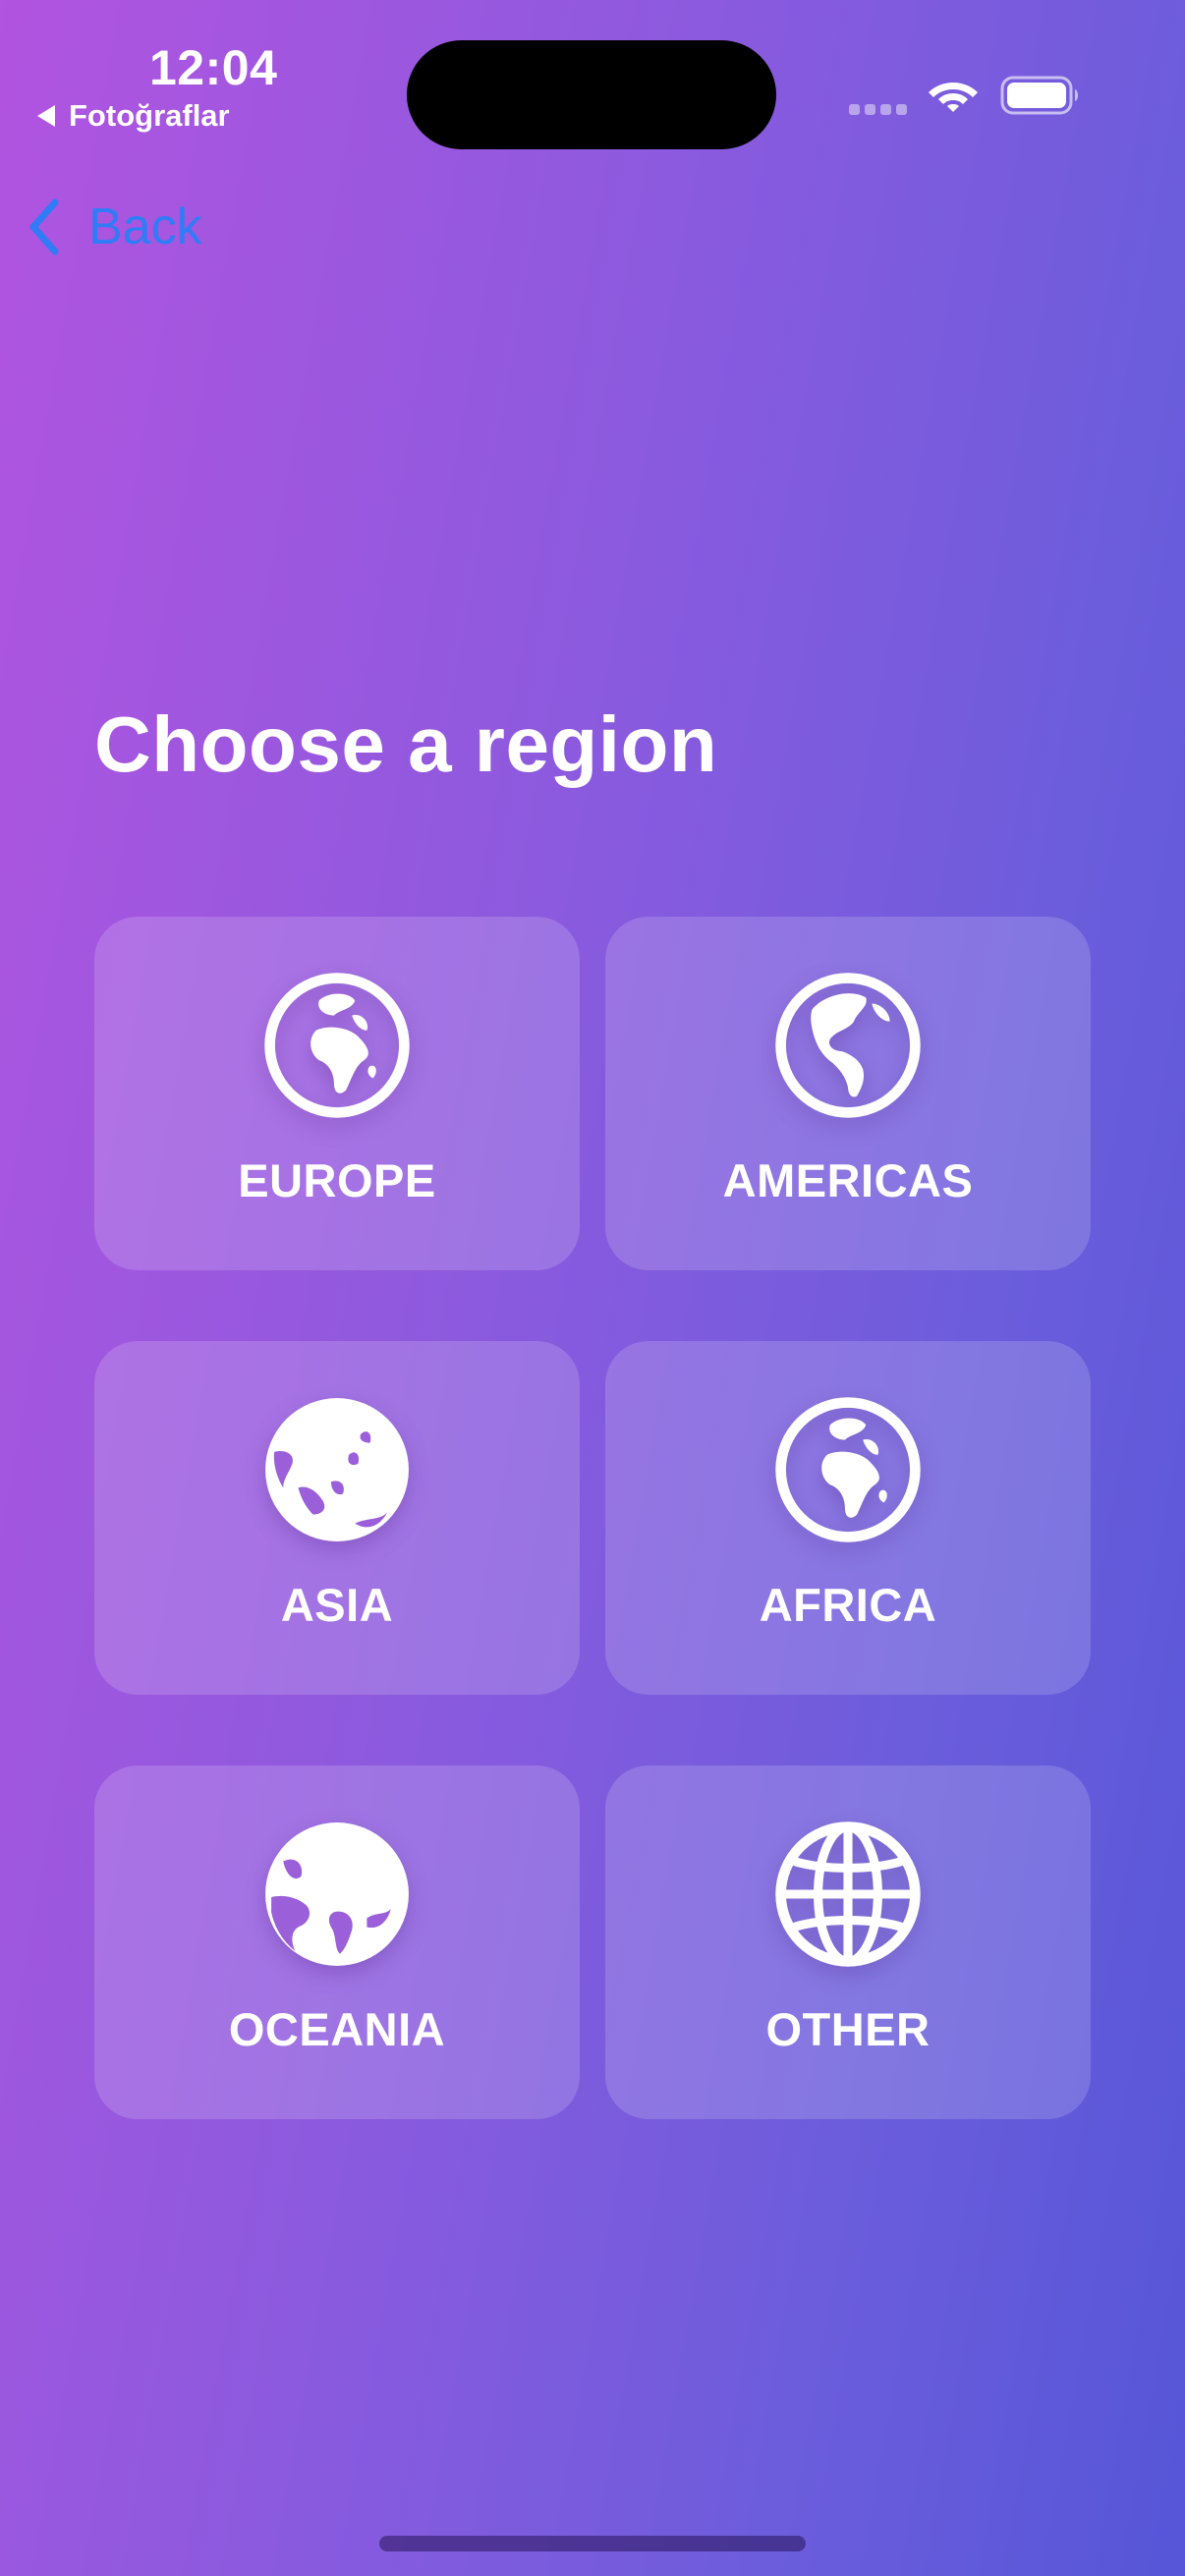 Image resolution: width=1185 pixels, height=2576 pixels. I want to click on signal-icon, so click(878, 109).